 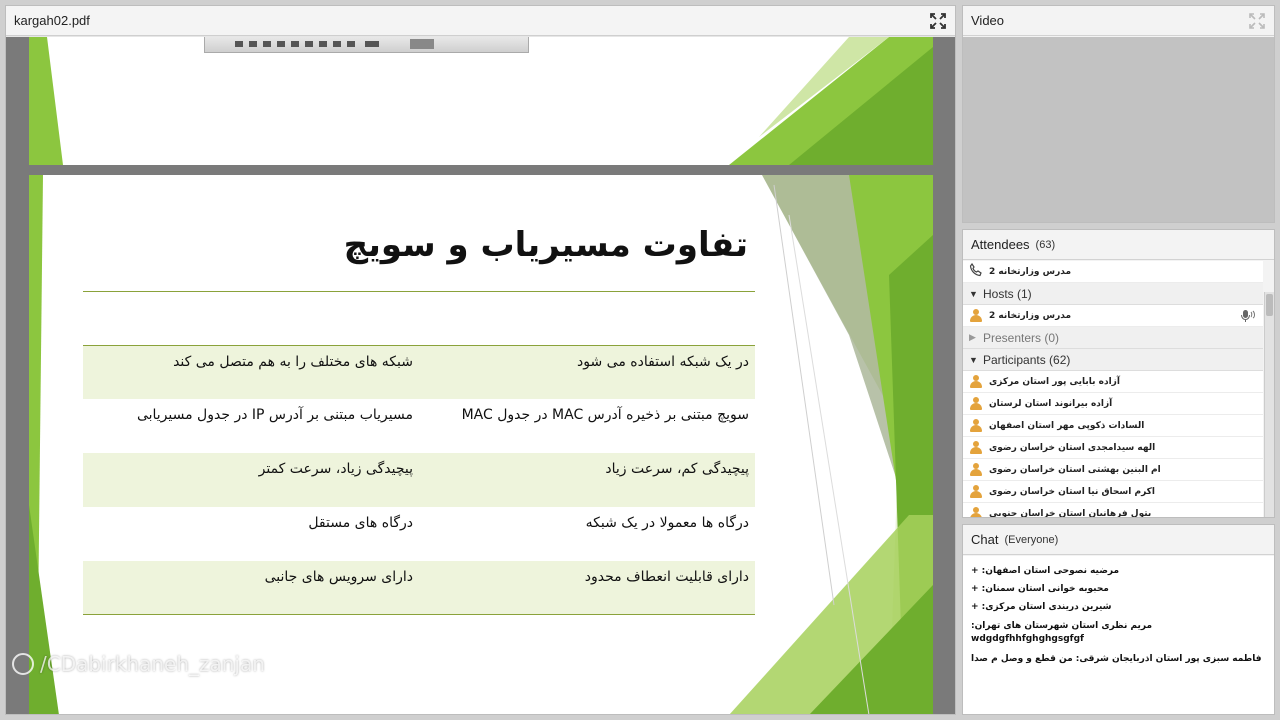 What do you see at coordinates (1118, 129) in the screenshot?
I see `video-area` at bounding box center [1118, 129].